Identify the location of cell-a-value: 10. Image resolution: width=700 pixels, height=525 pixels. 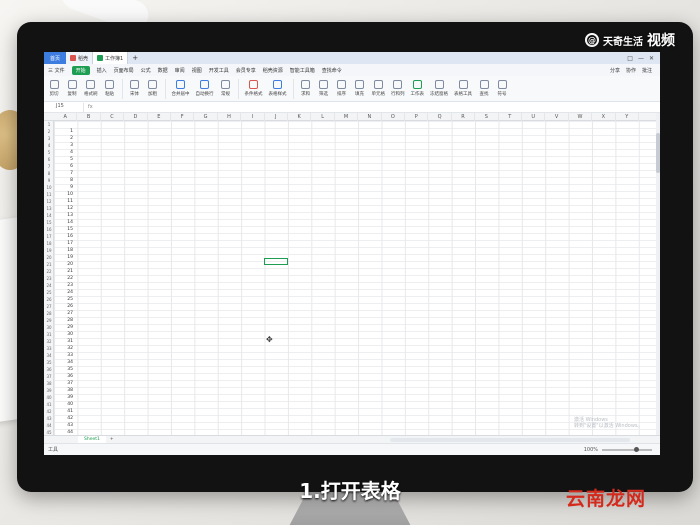
(63, 194).